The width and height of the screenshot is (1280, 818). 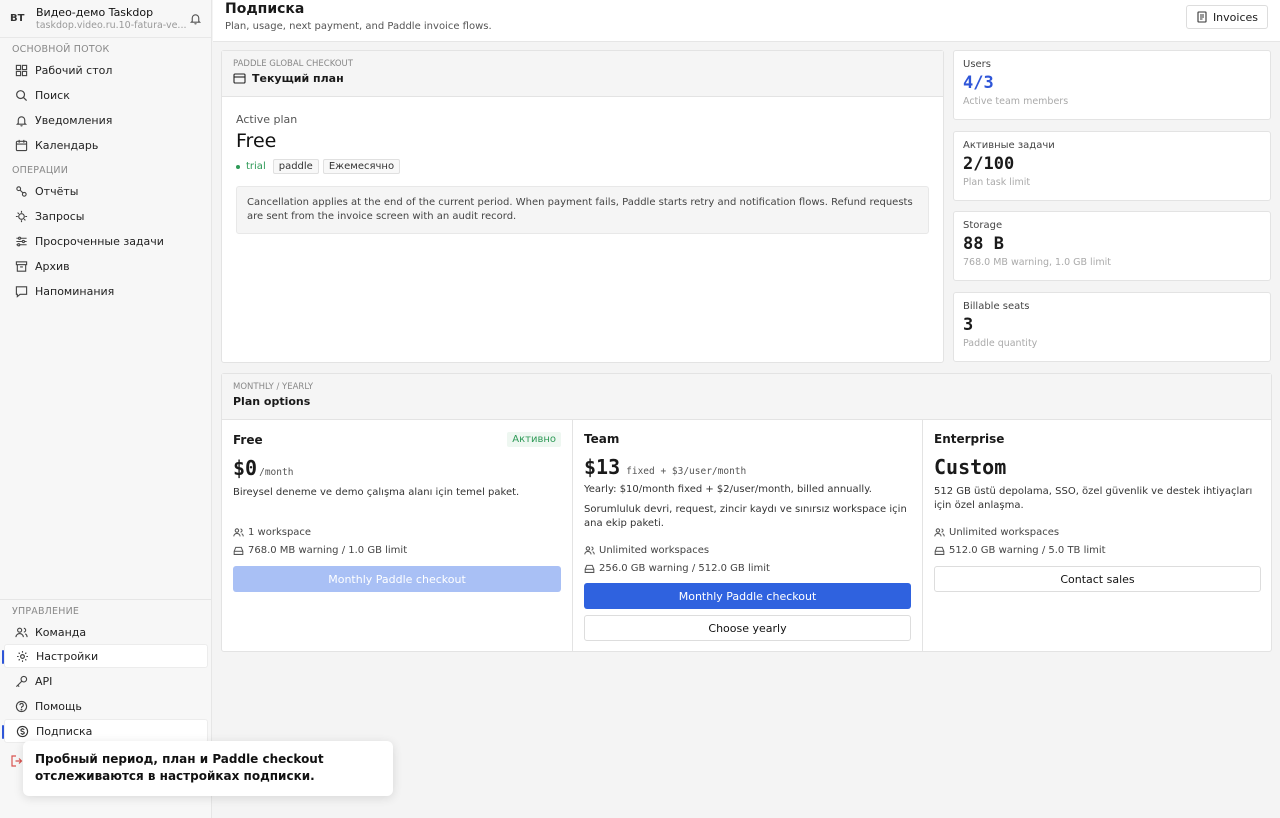 I want to click on sidebar-item-api: API, so click(x=106, y=681).